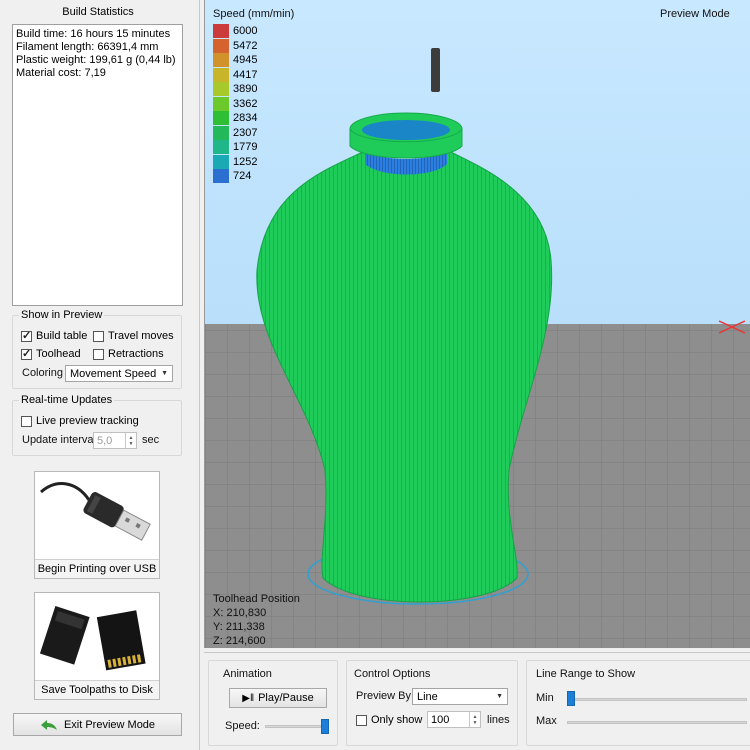 Image resolution: width=750 pixels, height=750 pixels. Describe the element at coordinates (498, 720) in the screenshot. I see `only-show-unit: lines` at that location.